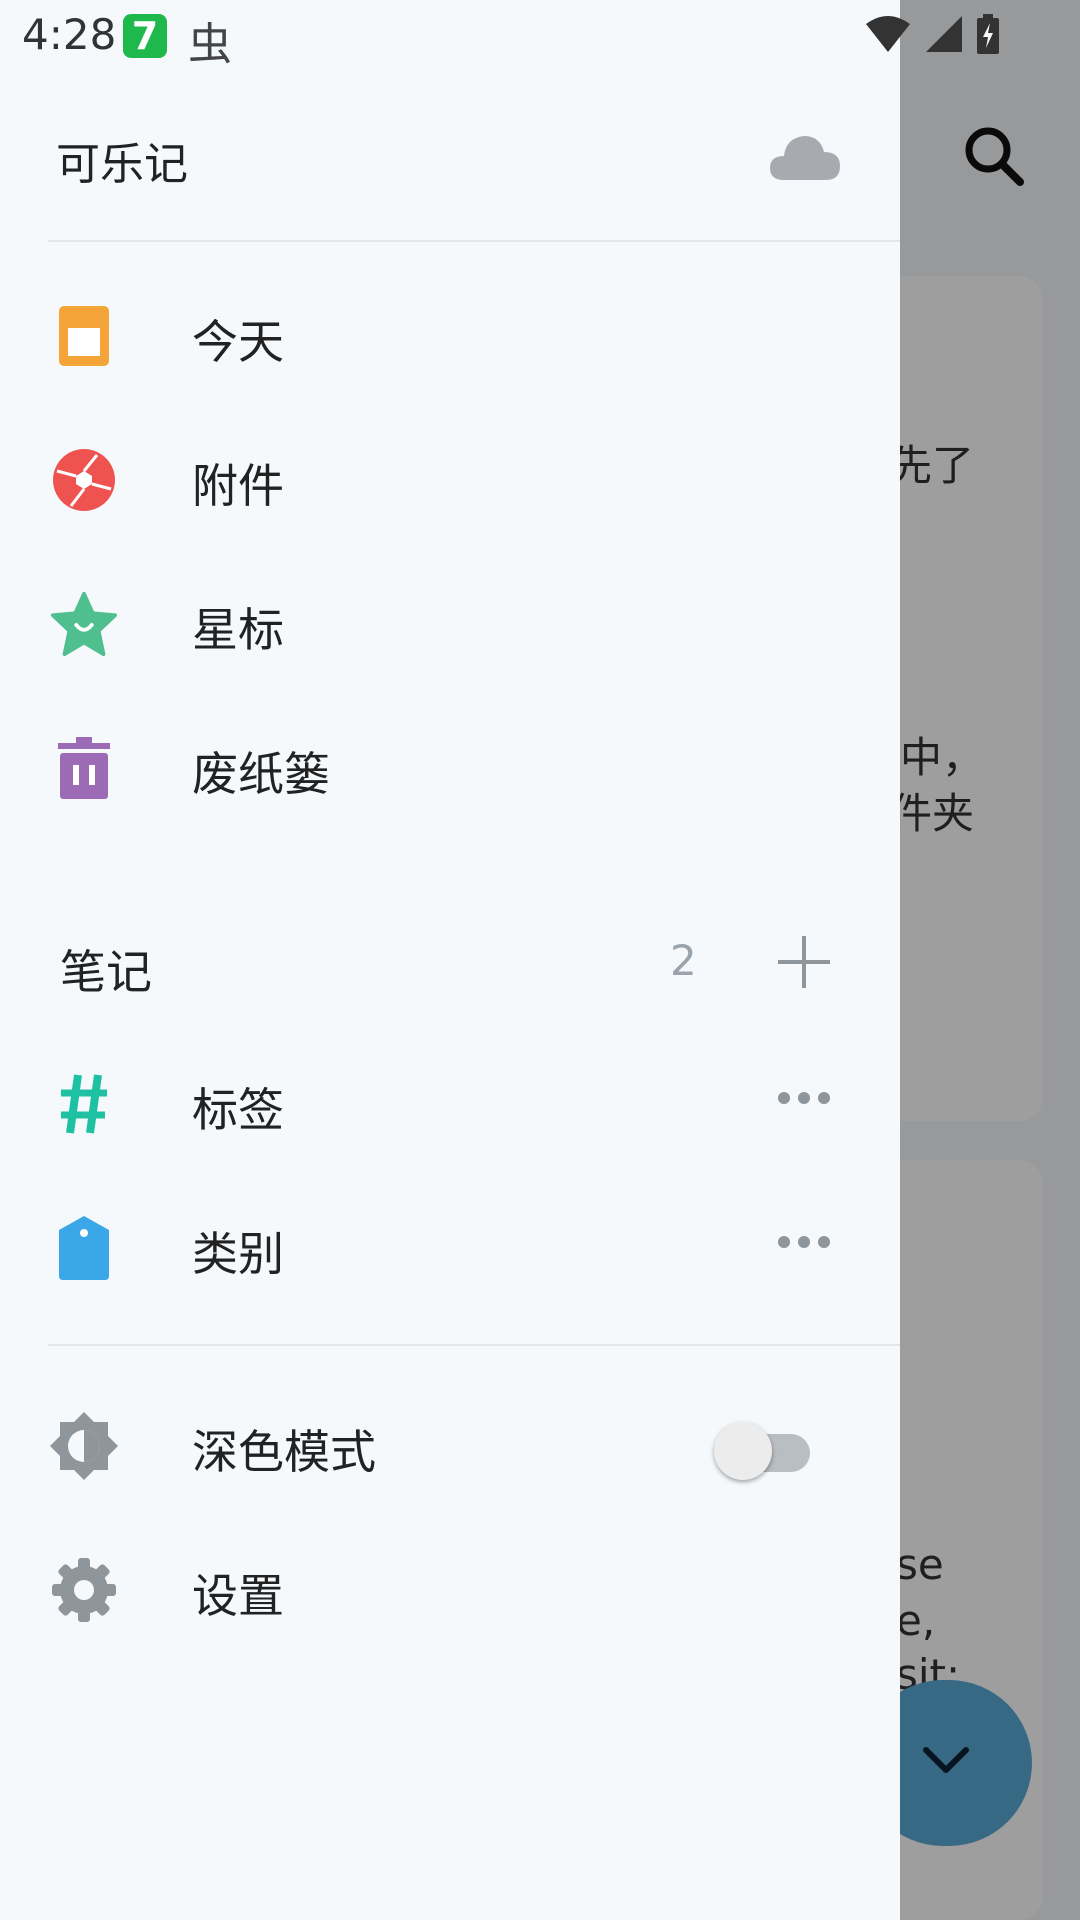 The height and width of the screenshot is (1920, 1080). Describe the element at coordinates (743, 1451) in the screenshot. I see `toggle-thumb` at that location.